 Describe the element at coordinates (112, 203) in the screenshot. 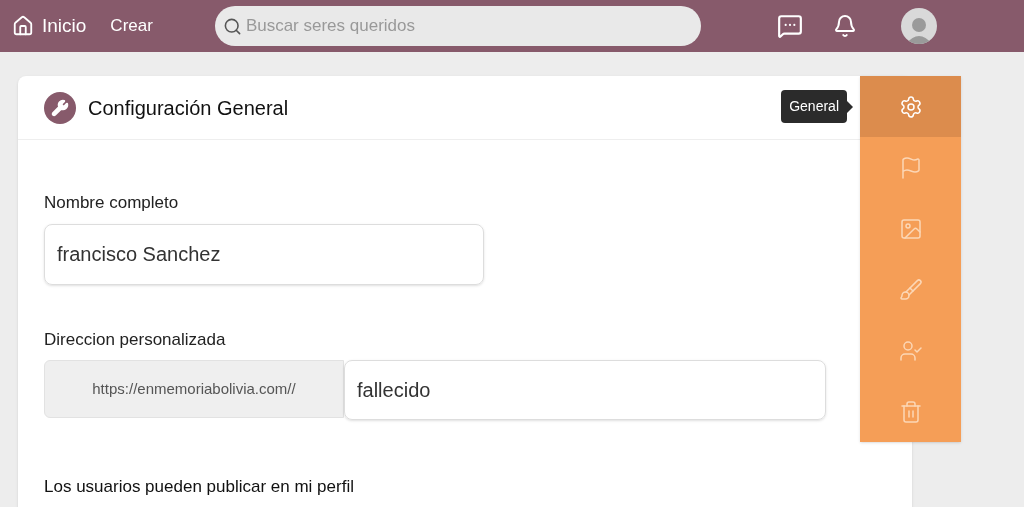

I see `field-label: Nombre completo` at that location.